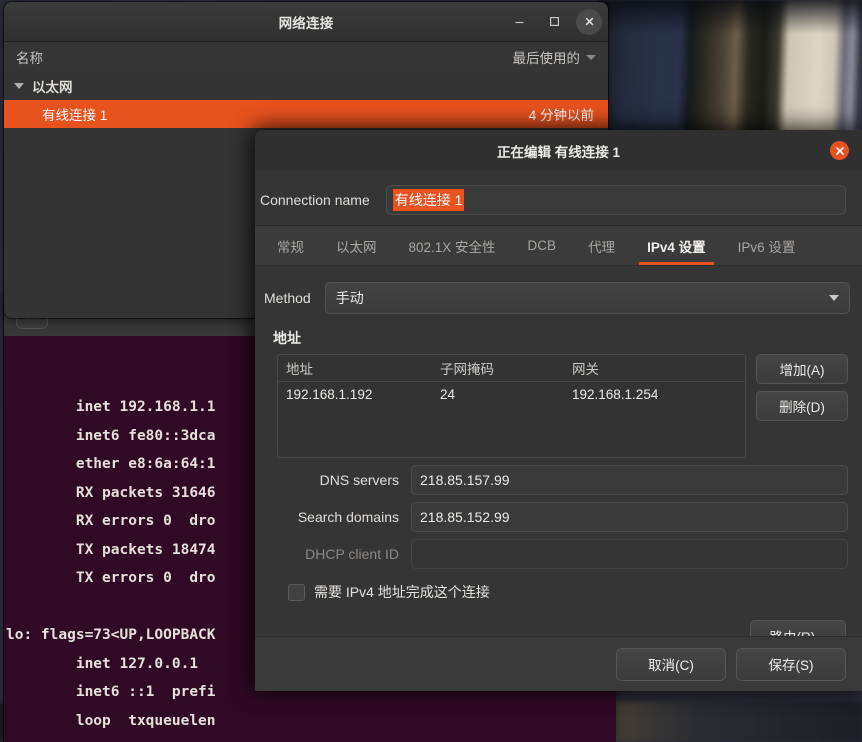  I want to click on maximize-icon, so click(554, 22).